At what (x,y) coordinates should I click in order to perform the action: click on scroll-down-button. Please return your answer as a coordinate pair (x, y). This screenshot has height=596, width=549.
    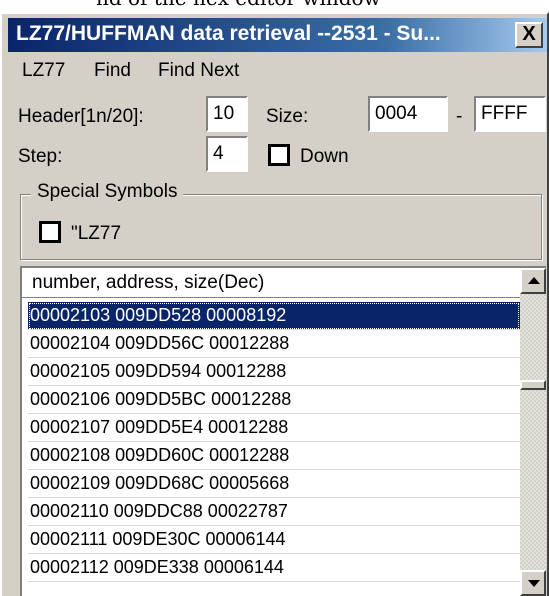
    Looking at the image, I should click on (533, 583).